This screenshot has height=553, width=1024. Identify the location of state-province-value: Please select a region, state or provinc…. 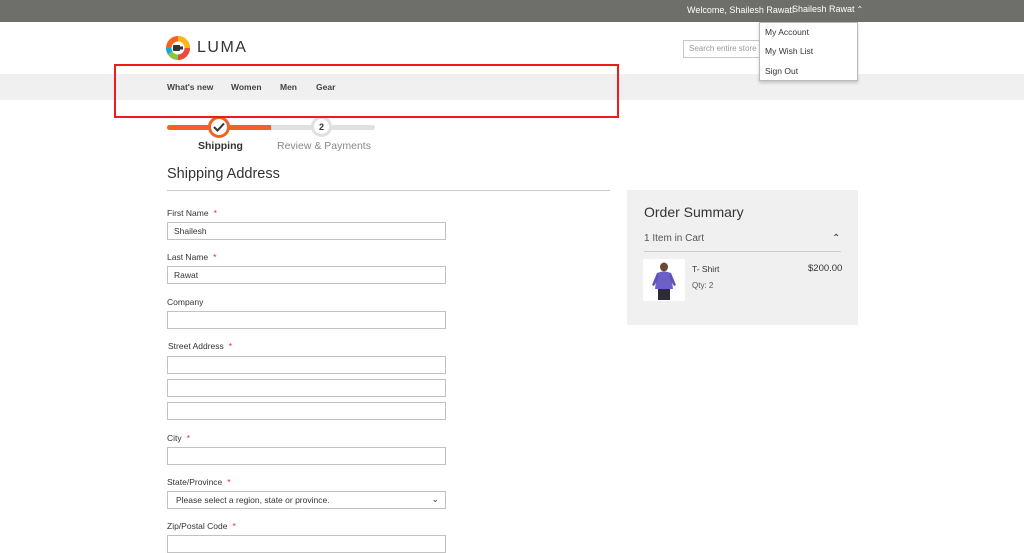
(253, 500).